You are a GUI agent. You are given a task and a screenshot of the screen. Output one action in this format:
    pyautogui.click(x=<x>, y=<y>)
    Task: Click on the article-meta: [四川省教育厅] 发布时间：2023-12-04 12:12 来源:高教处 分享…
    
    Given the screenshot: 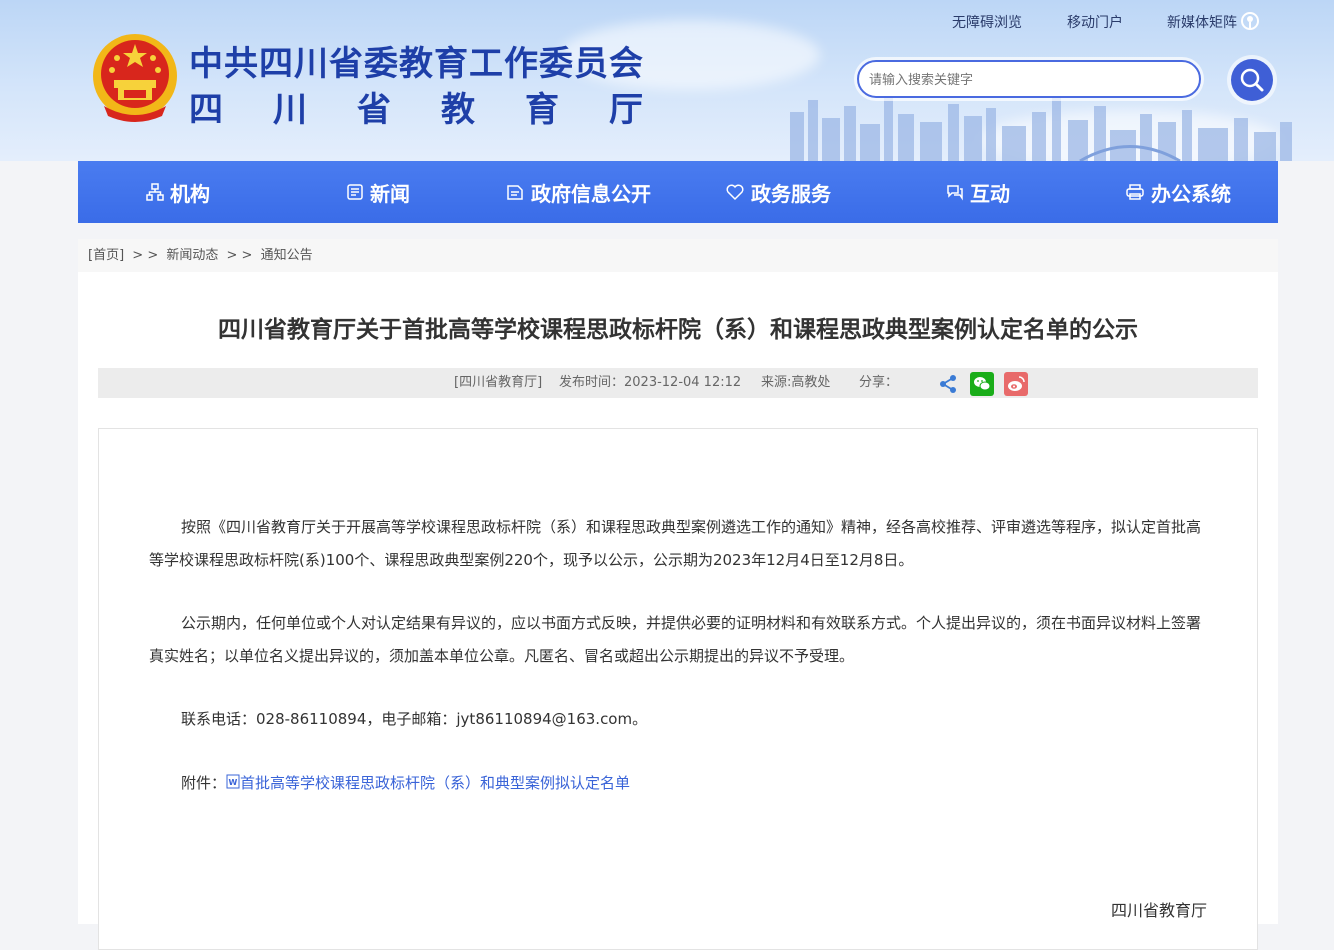 What is the action you would take?
    pyautogui.click(x=678, y=383)
    